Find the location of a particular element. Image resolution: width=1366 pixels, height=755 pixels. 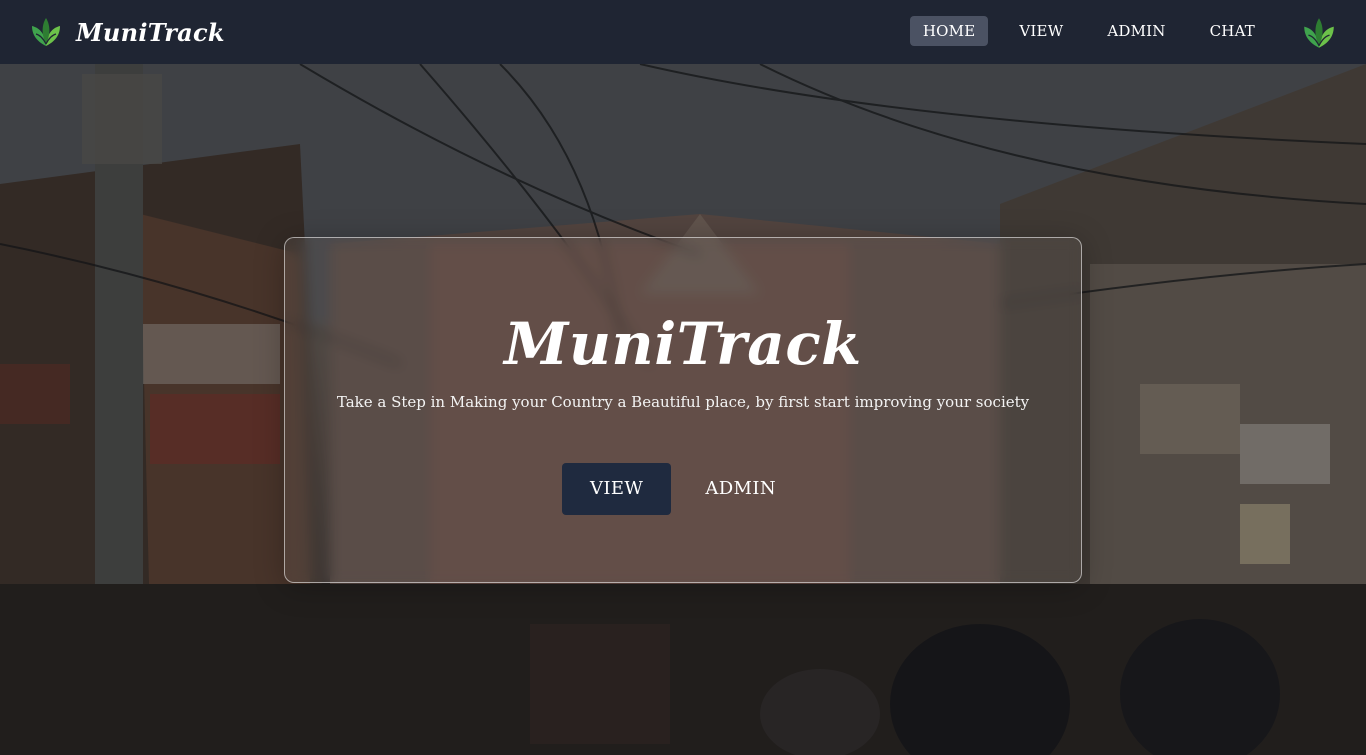

brand-name: MuniTrack is located at coordinates (150, 32).